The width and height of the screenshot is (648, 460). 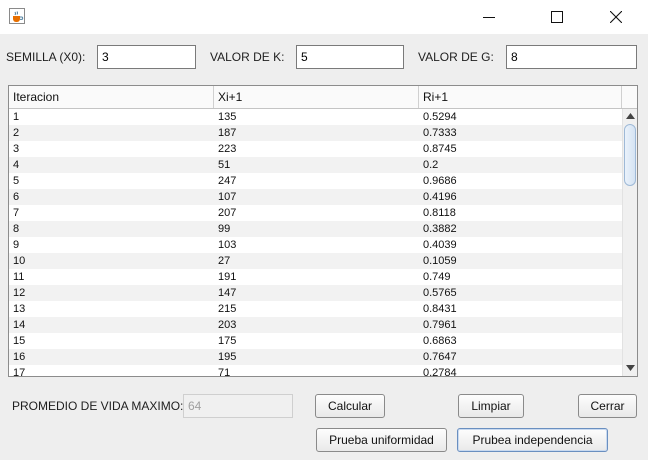 What do you see at coordinates (440, 181) in the screenshot?
I see `cell-ri: 0.9686` at bounding box center [440, 181].